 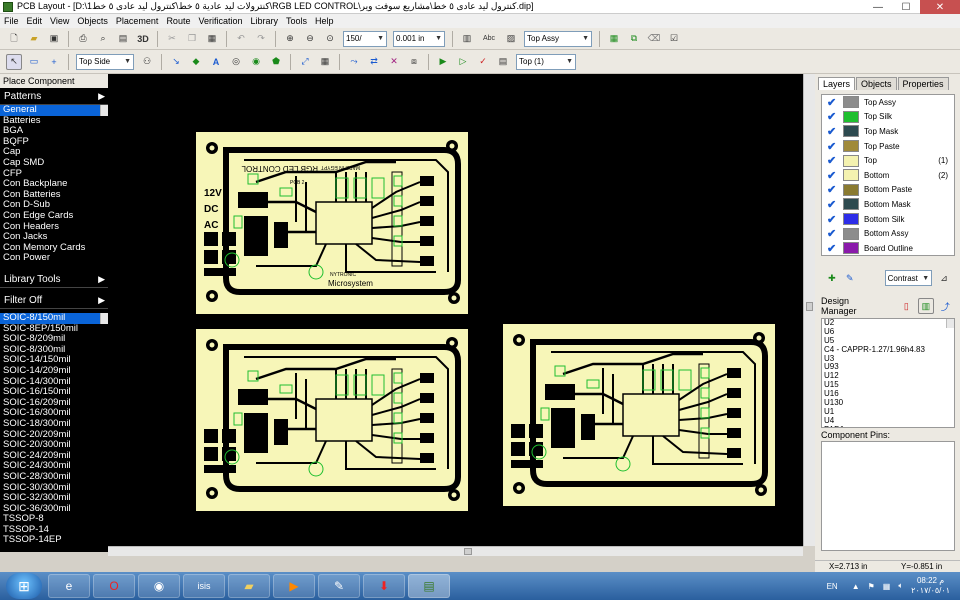 What do you see at coordinates (104, 110) in the screenshot?
I see `category-scrollbar` at bounding box center [104, 110].